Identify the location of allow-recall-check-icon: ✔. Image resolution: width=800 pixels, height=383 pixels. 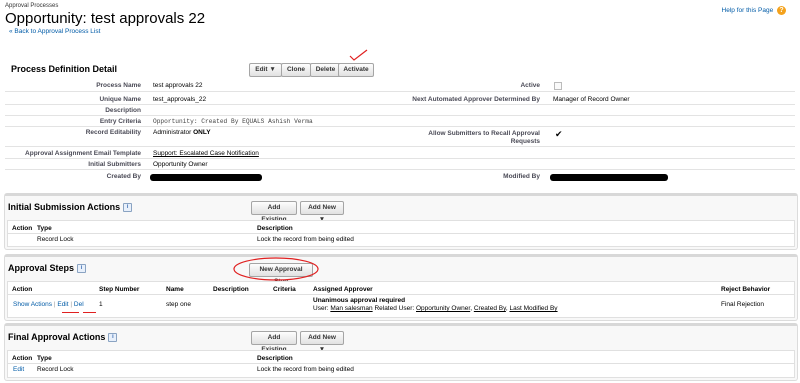
(559, 134).